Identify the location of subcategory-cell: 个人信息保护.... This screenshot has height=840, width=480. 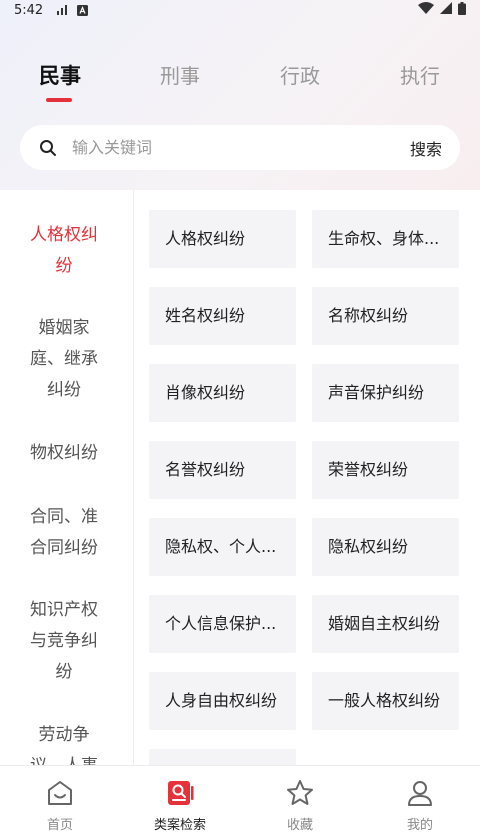
(222, 624).